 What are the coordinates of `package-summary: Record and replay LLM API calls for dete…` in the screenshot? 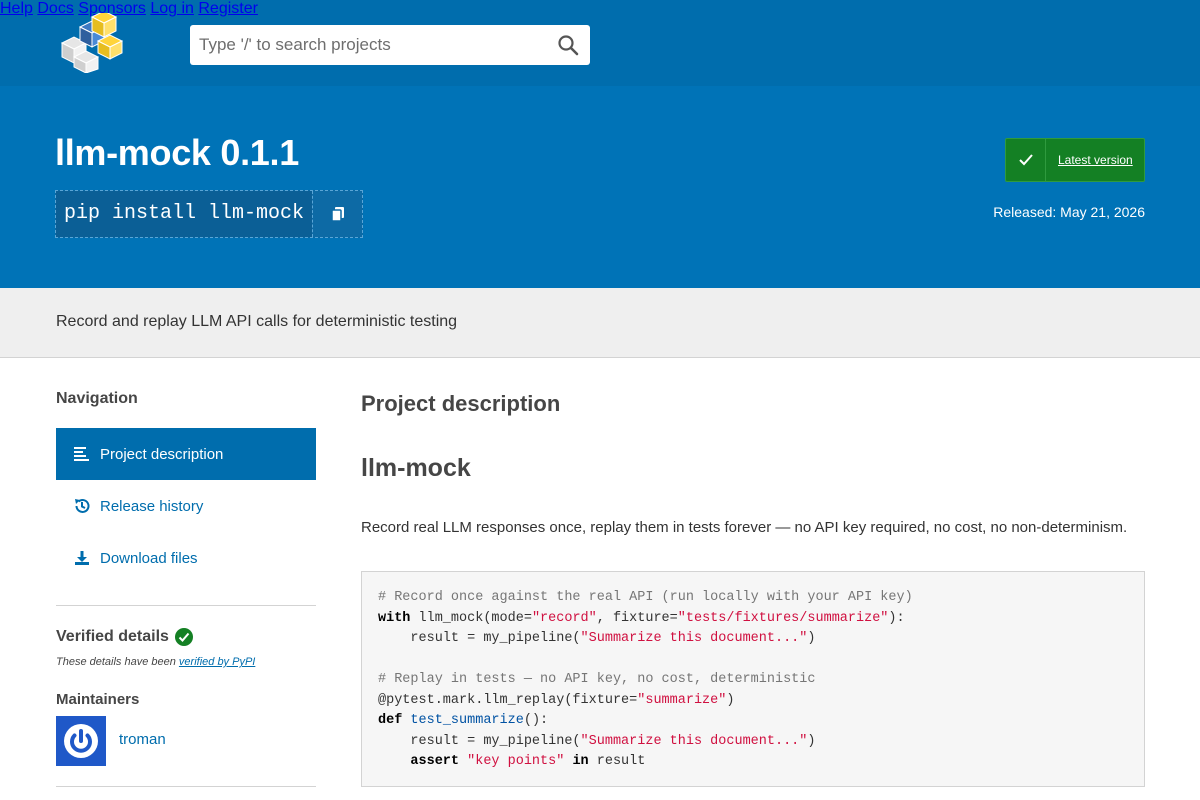 It's located at (257, 321).